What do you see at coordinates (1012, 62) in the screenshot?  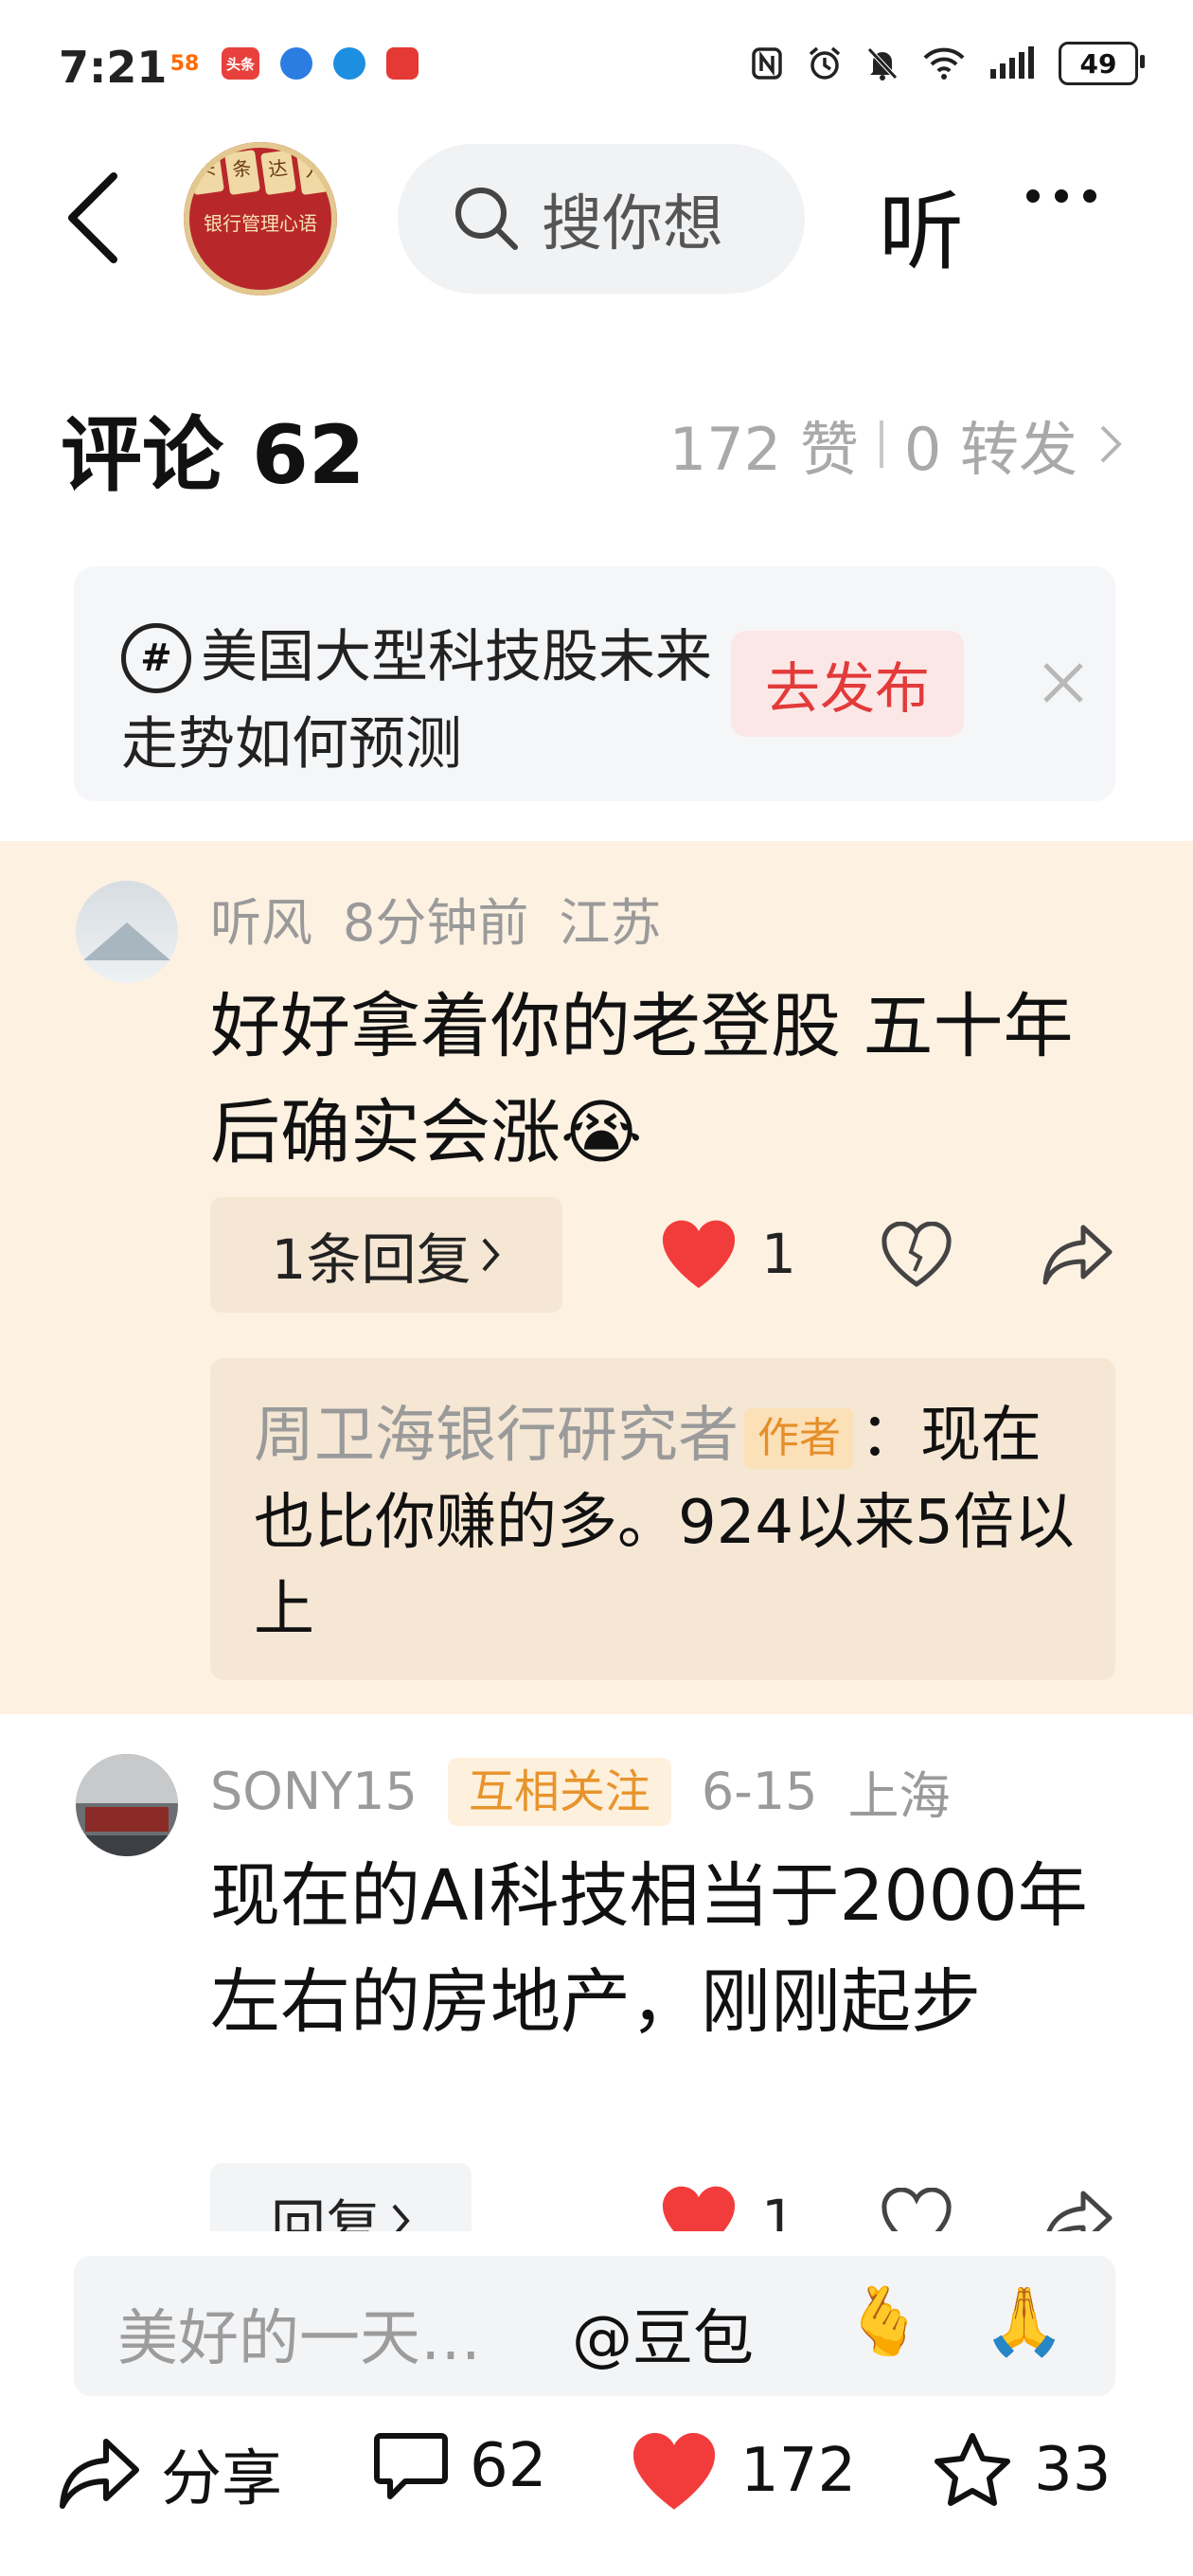 I see `signal-icon` at bounding box center [1012, 62].